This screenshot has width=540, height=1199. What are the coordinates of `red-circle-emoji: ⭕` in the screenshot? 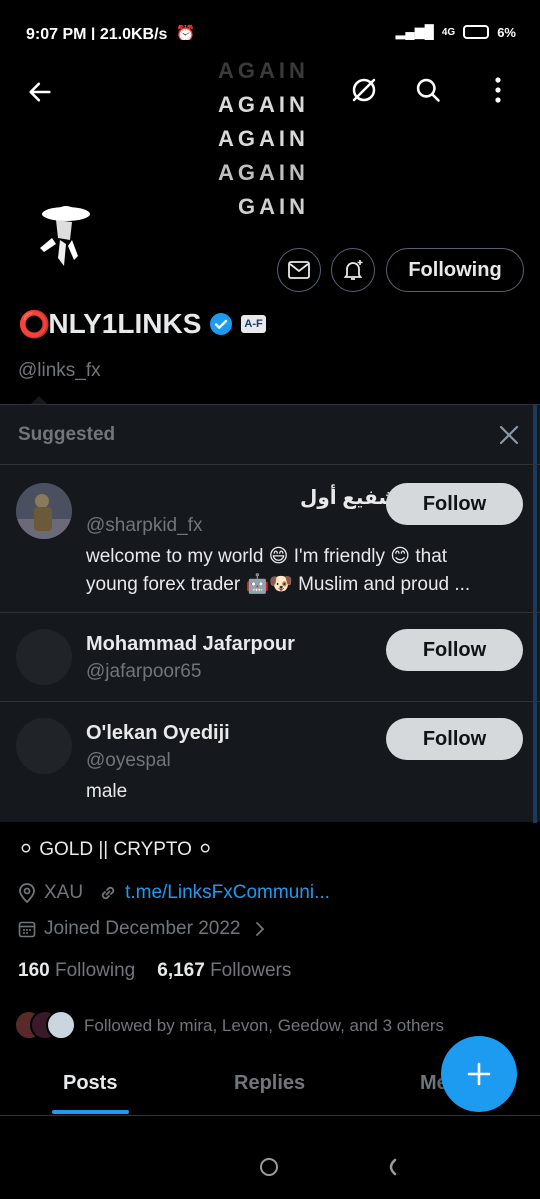 It's located at (34, 323).